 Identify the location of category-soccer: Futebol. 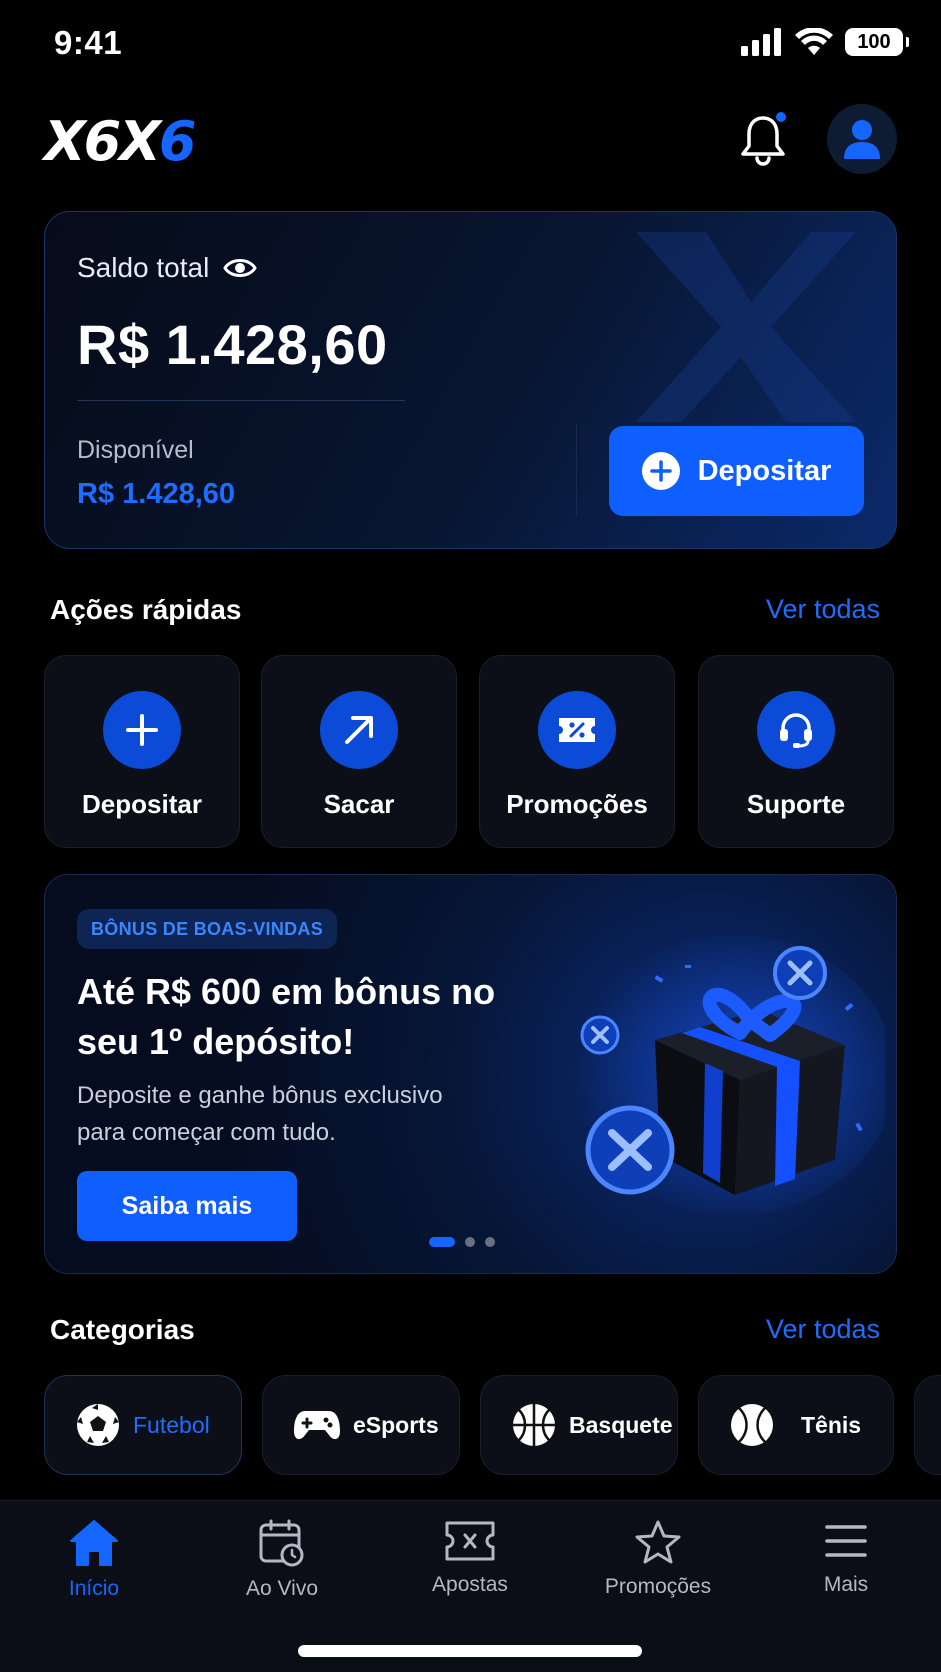
(143, 1425).